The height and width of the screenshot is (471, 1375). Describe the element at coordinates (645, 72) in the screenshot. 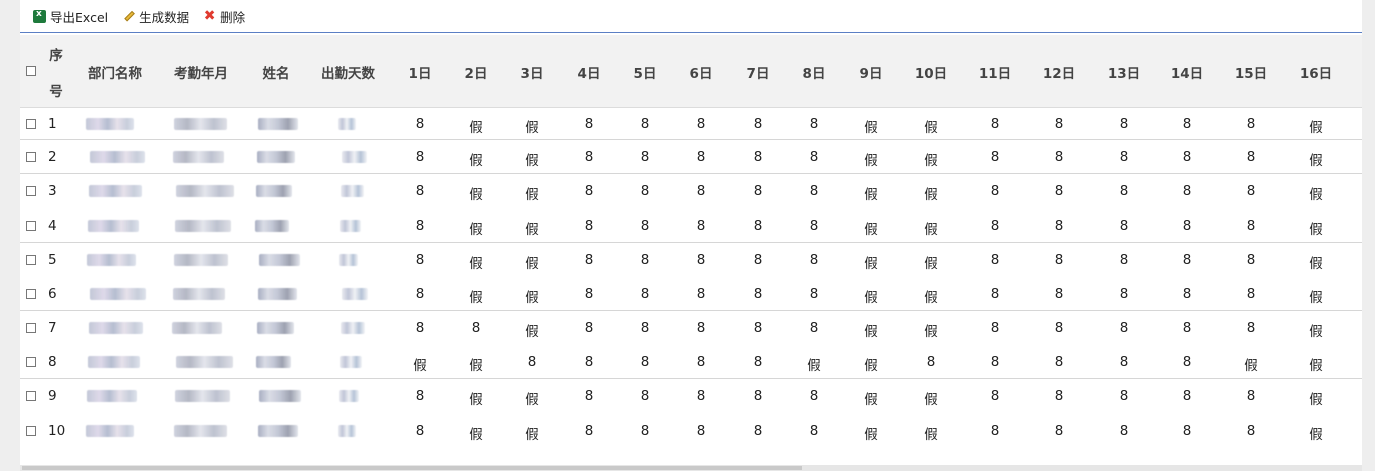

I see `header-day-5: 5日` at that location.